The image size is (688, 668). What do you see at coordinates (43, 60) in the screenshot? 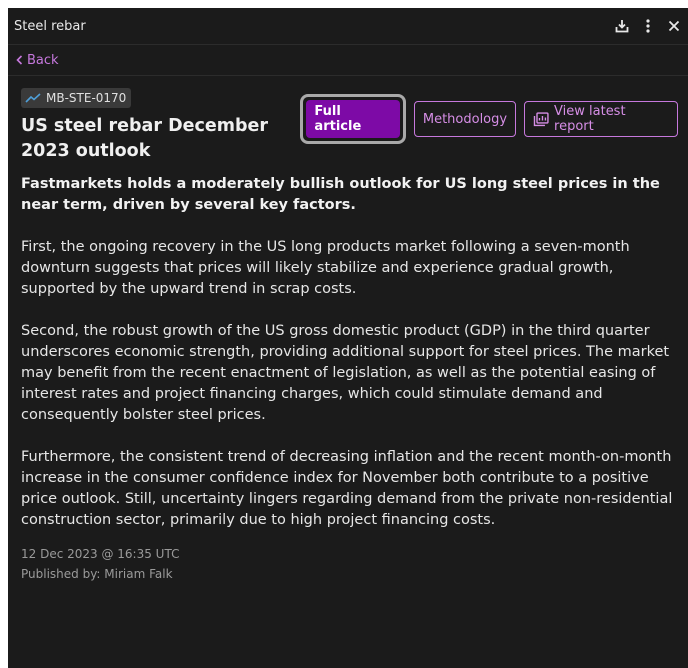
I see `back-label: Back` at bounding box center [43, 60].